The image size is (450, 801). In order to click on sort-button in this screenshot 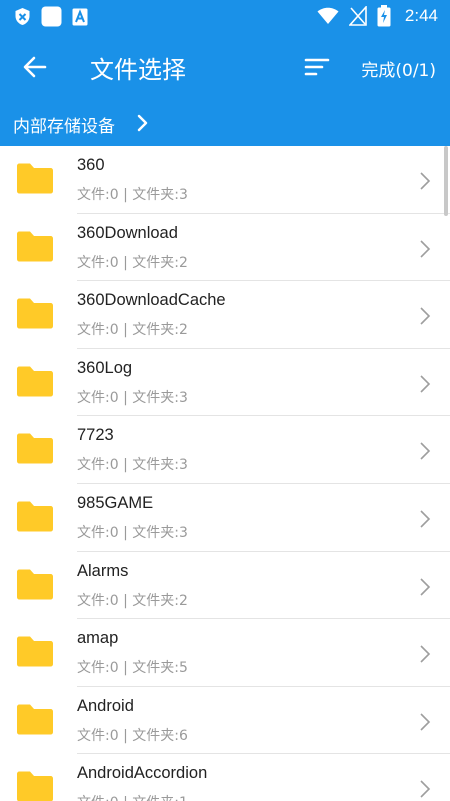, I will do `click(317, 67)`.